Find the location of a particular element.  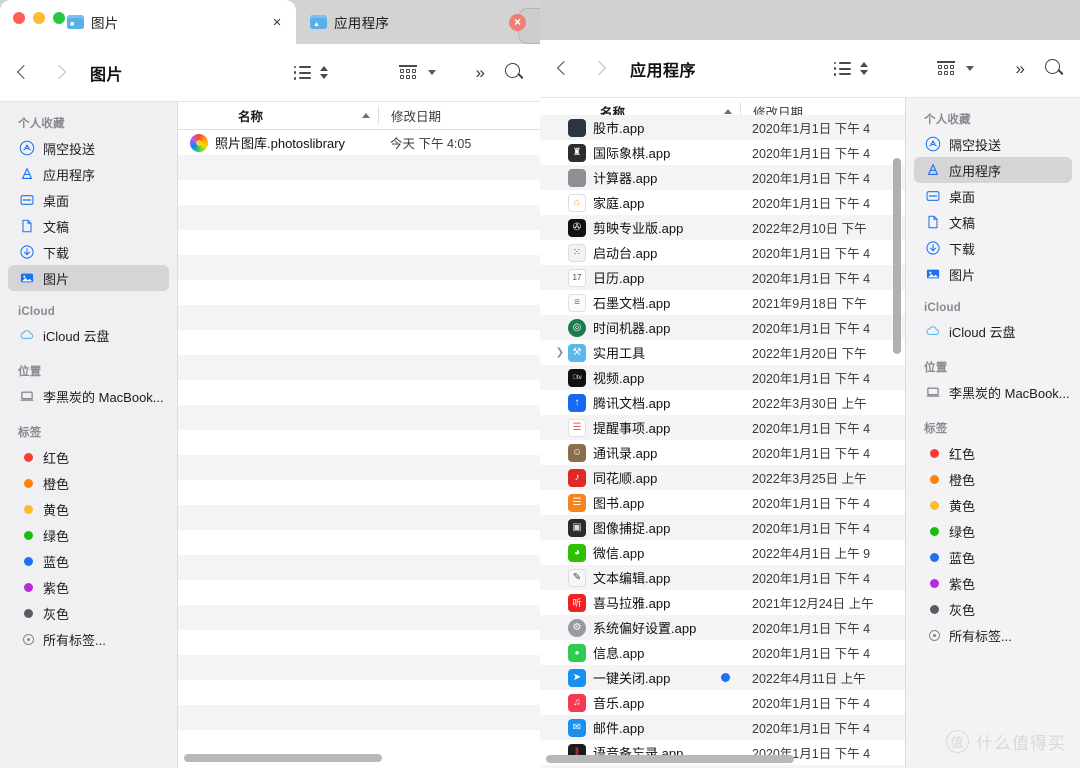

right-horizontal-scrollbar is located at coordinates (670, 759).